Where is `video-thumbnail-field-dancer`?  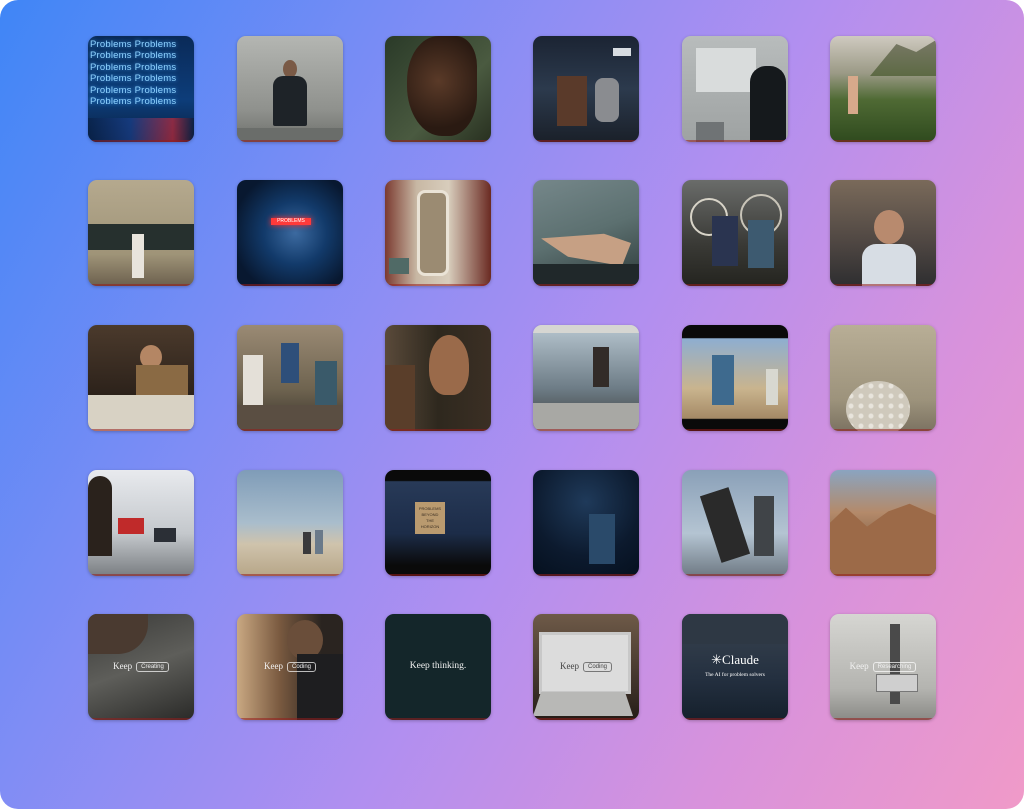 video-thumbnail-field-dancer is located at coordinates (883, 89).